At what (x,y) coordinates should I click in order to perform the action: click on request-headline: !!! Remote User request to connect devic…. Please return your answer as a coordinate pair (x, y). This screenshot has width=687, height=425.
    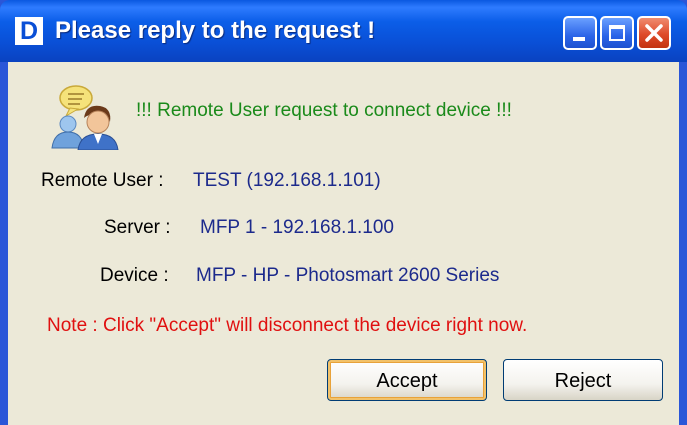
    Looking at the image, I should click on (324, 110).